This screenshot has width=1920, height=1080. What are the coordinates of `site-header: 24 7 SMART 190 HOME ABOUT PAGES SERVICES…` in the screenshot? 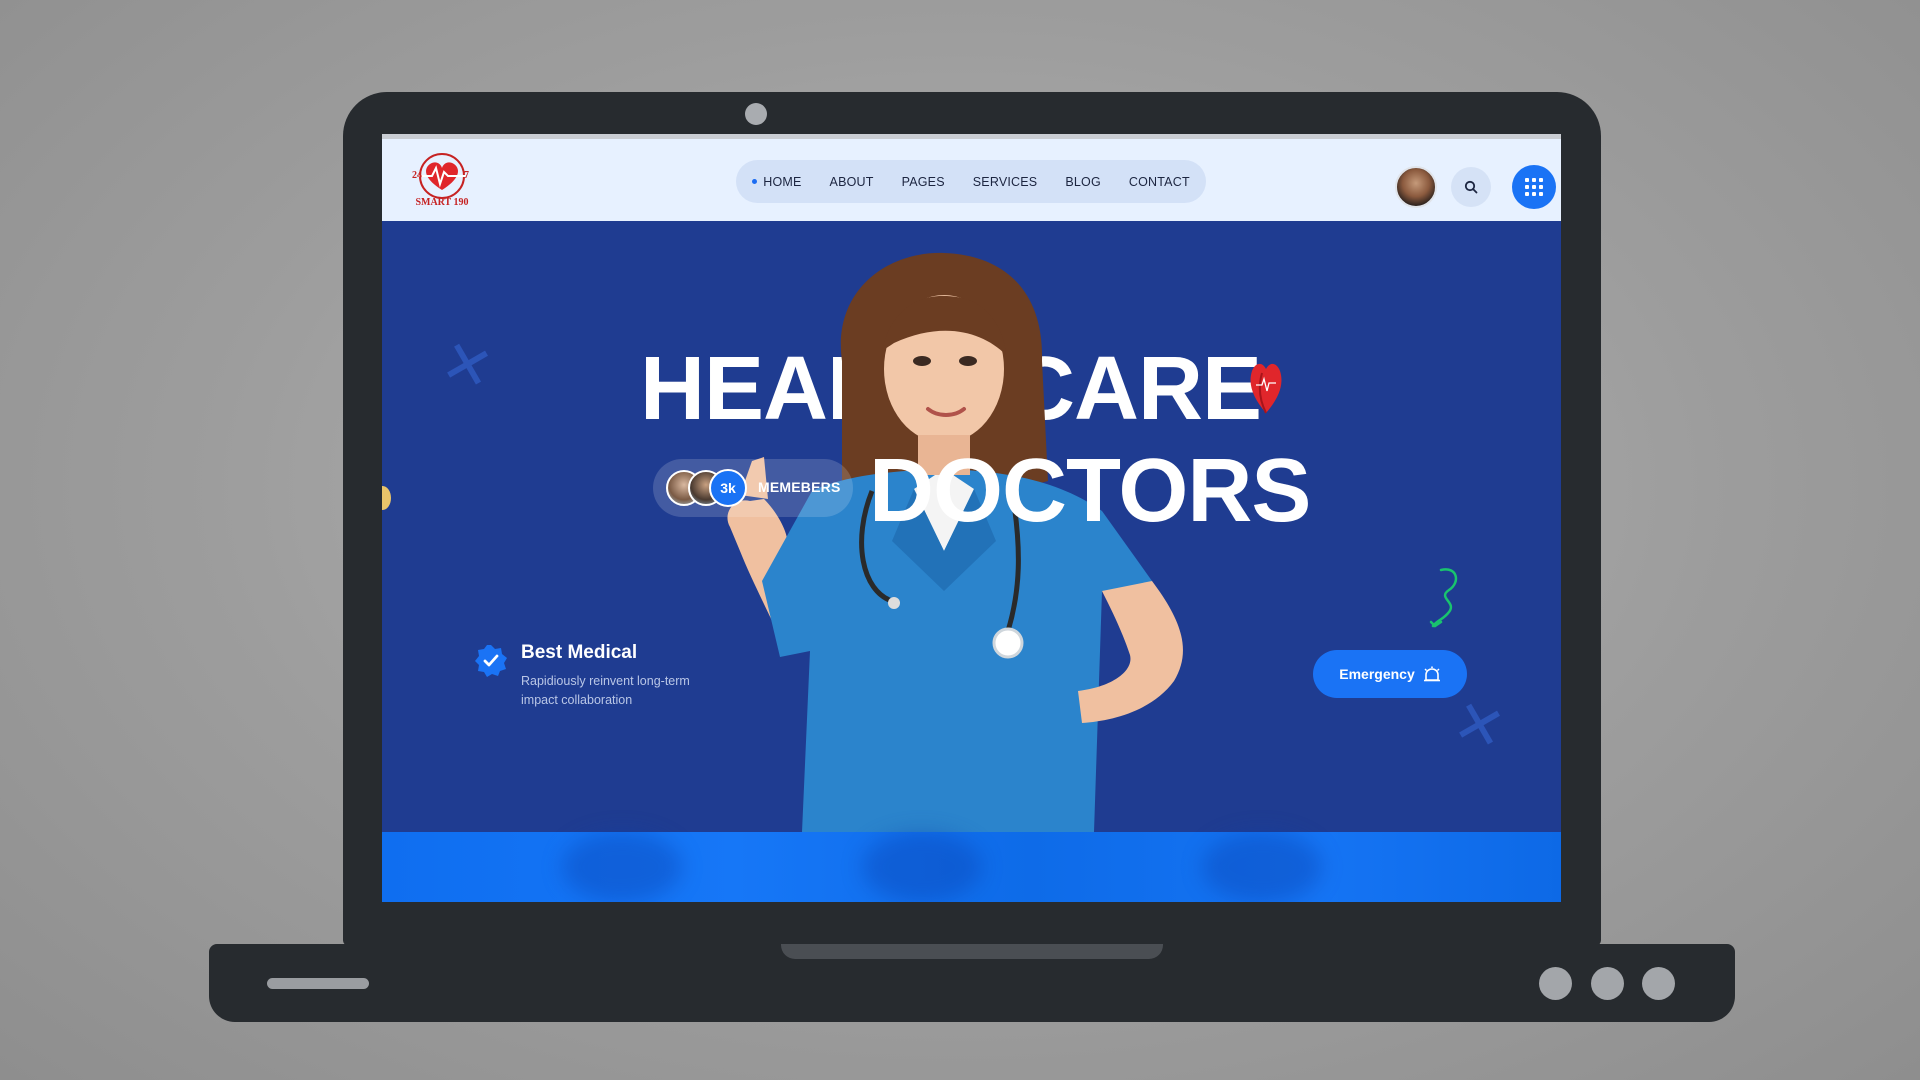 It's located at (971, 180).